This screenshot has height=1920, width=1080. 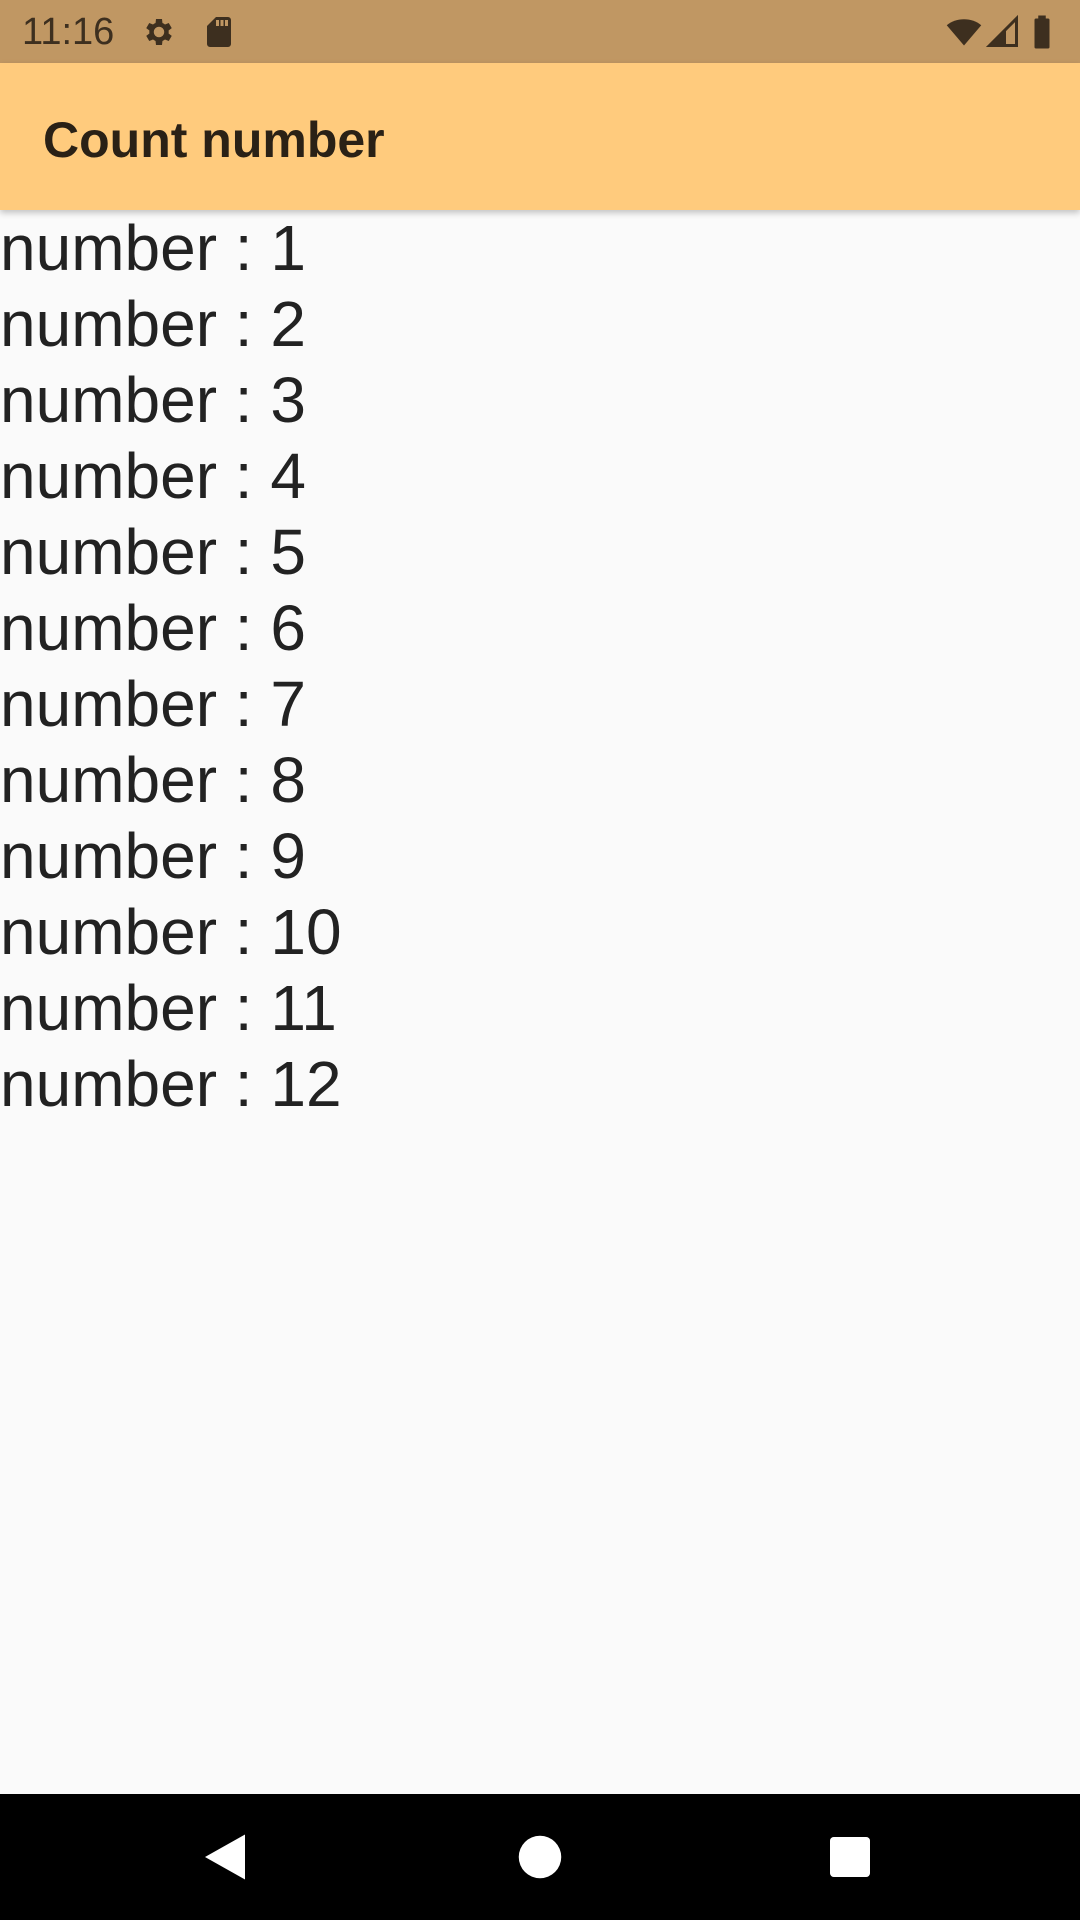 What do you see at coordinates (850, 1857) in the screenshot?
I see `recents-icon` at bounding box center [850, 1857].